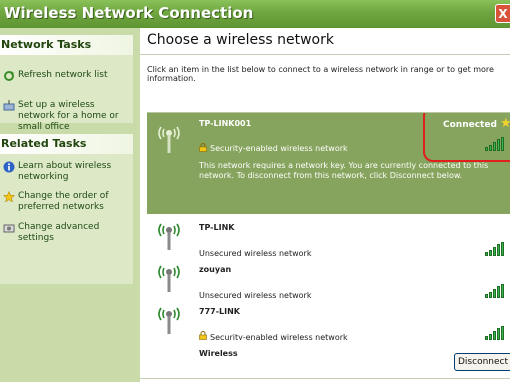 This screenshot has height=382, width=510. What do you see at coordinates (218, 353) in the screenshot?
I see `network-name: Wireless` at bounding box center [218, 353].